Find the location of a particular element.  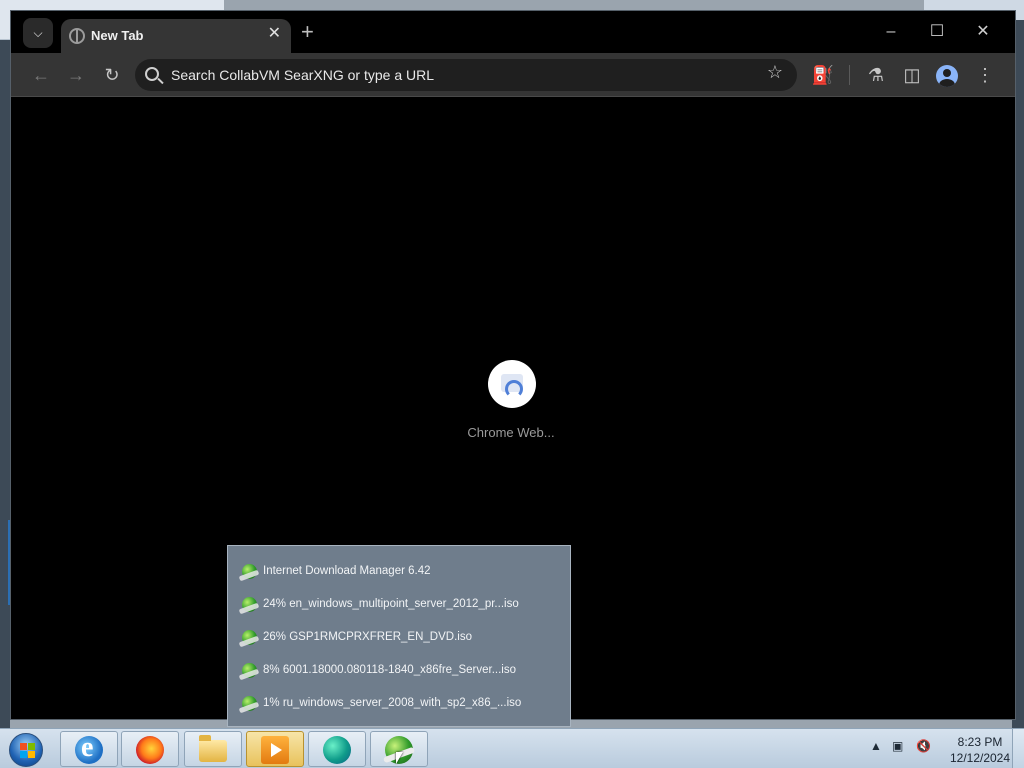

folder-icon is located at coordinates (213, 748).